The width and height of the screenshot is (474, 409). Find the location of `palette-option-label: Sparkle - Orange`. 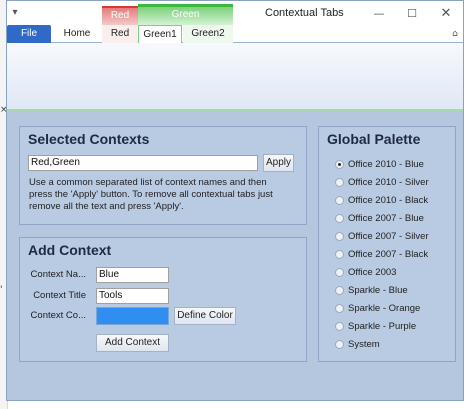

palette-option-label: Sparkle - Orange is located at coordinates (384, 308).